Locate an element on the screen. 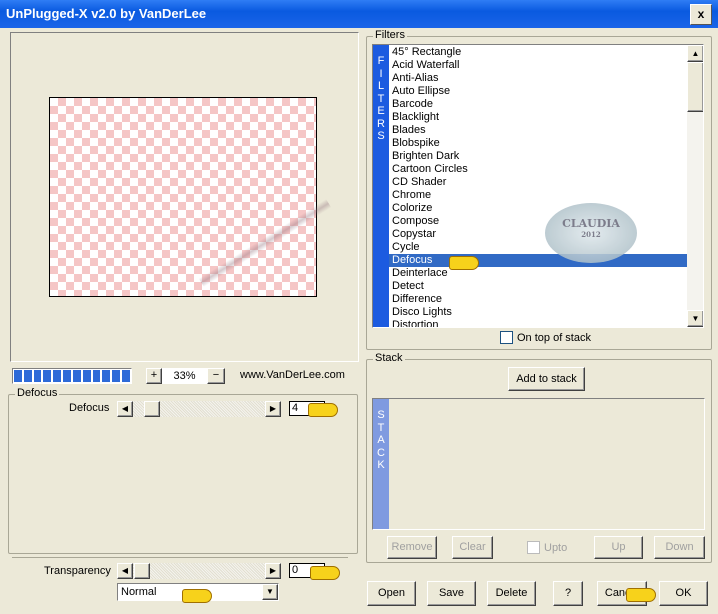 The image size is (718, 614). filter-item: Copystar is located at coordinates (538, 234).